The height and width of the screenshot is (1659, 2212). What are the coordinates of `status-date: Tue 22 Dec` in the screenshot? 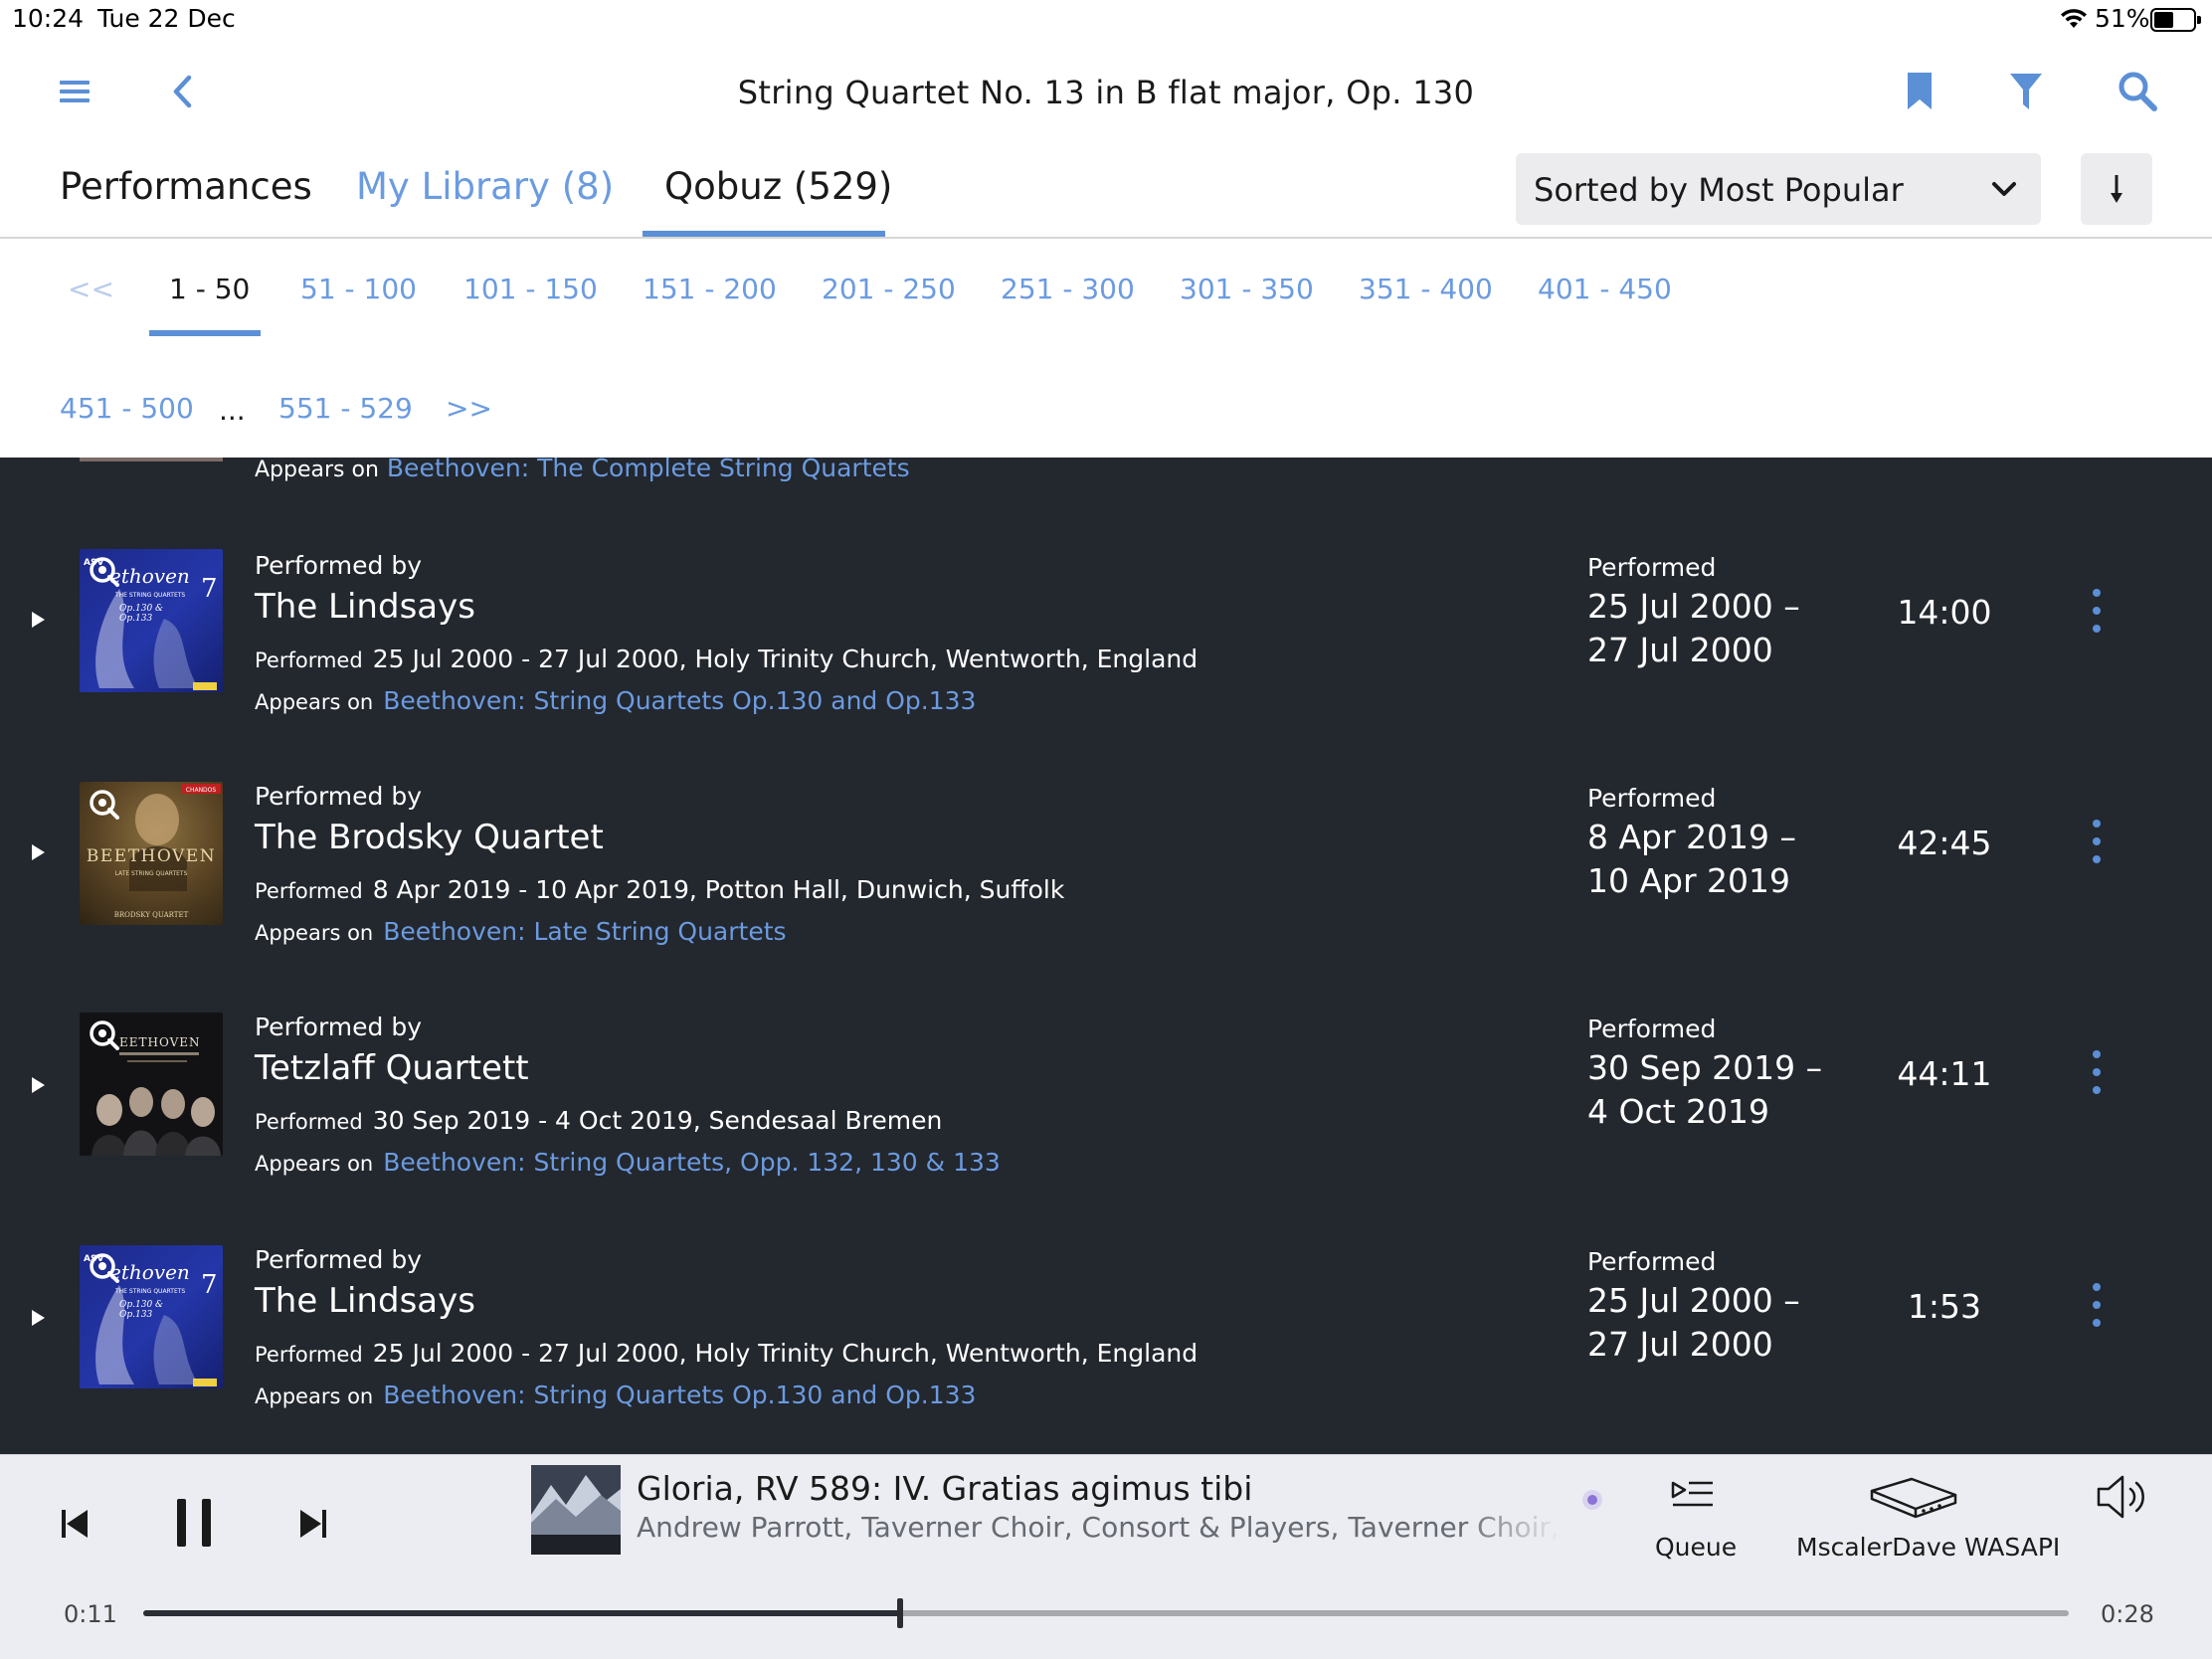 It's located at (166, 18).